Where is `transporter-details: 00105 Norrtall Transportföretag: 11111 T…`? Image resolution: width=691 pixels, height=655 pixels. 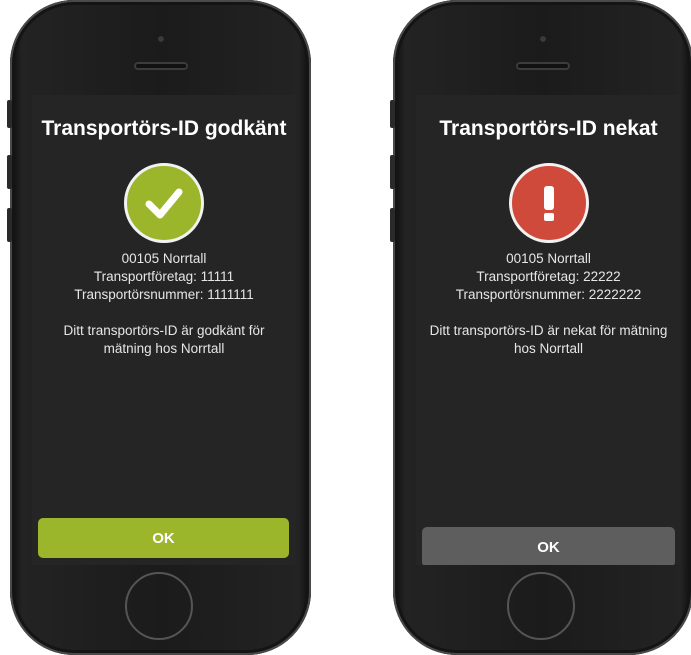
transporter-details: 00105 Norrtall Transportföretag: 11111 T… is located at coordinates (164, 277).